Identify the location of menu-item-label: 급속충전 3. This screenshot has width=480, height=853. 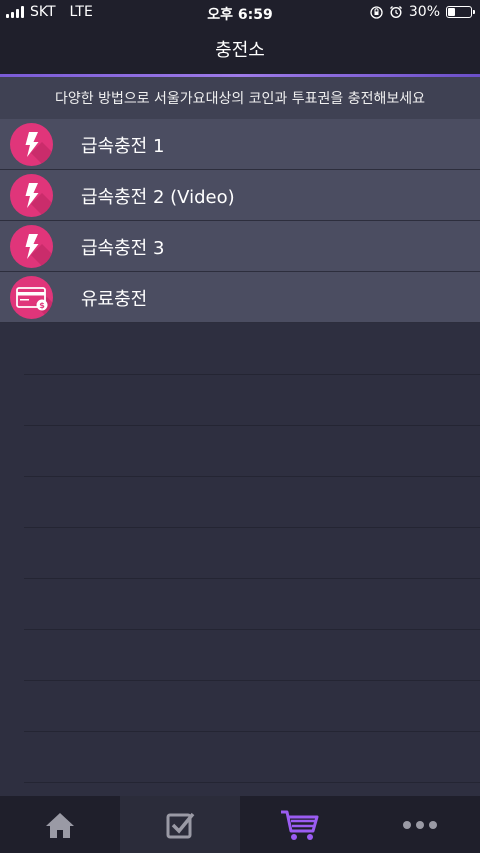
(123, 248).